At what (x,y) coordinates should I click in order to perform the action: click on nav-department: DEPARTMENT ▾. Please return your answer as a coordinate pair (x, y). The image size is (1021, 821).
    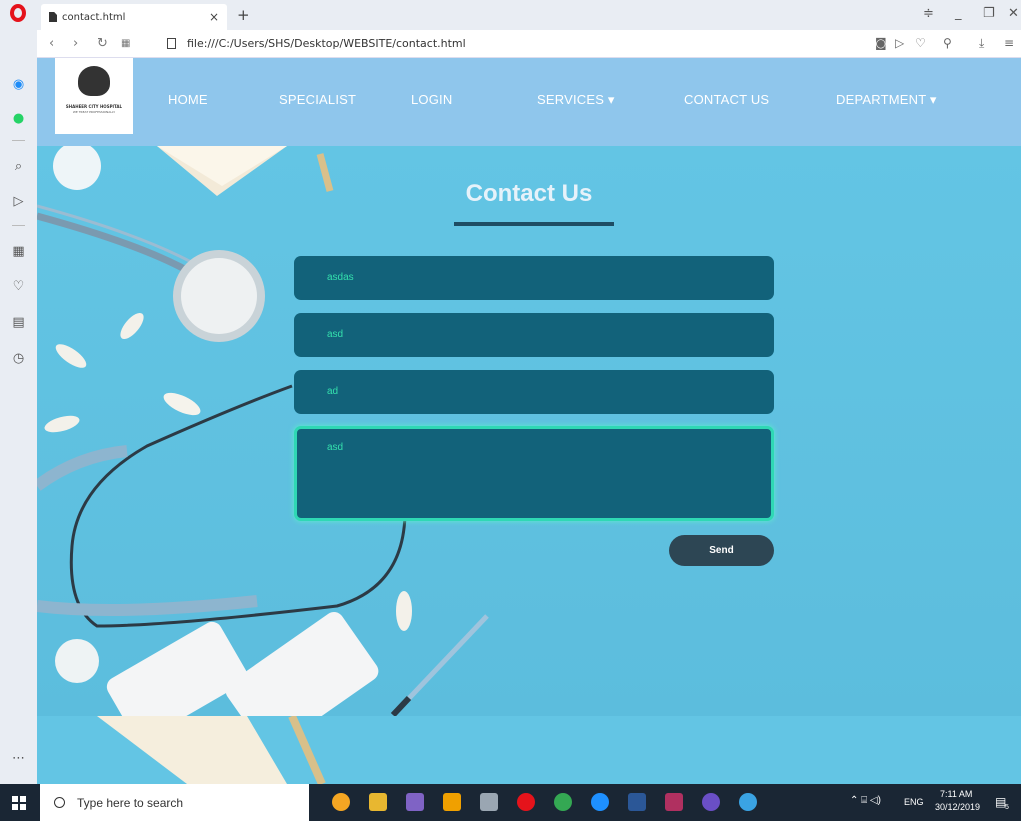
    Looking at the image, I should click on (886, 100).